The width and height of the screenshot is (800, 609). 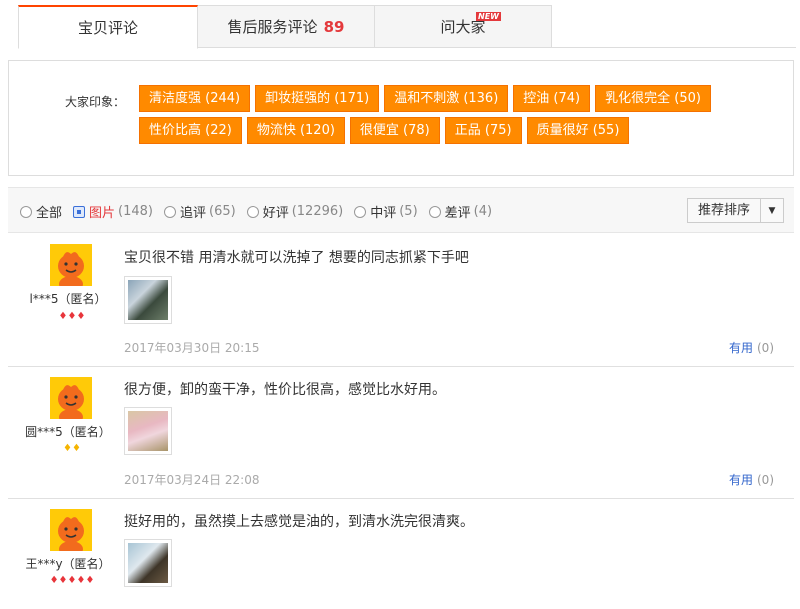 What do you see at coordinates (488, 16) in the screenshot?
I see `new-badge: NEW` at bounding box center [488, 16].